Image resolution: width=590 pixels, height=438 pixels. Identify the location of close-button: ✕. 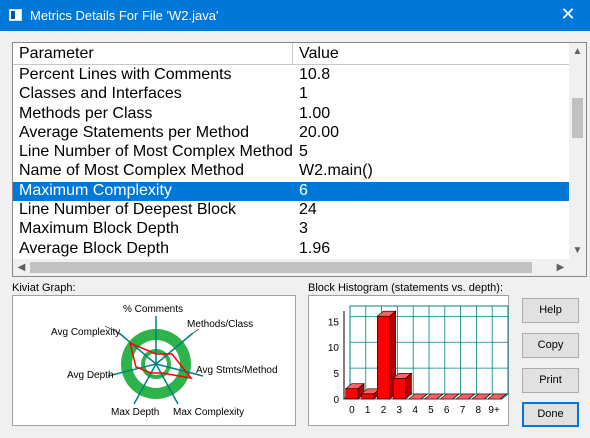
(568, 15).